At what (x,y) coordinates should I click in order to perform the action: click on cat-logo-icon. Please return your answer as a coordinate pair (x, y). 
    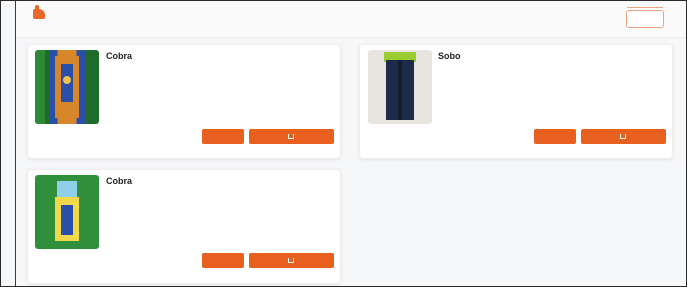
    Looking at the image, I should click on (39, 12).